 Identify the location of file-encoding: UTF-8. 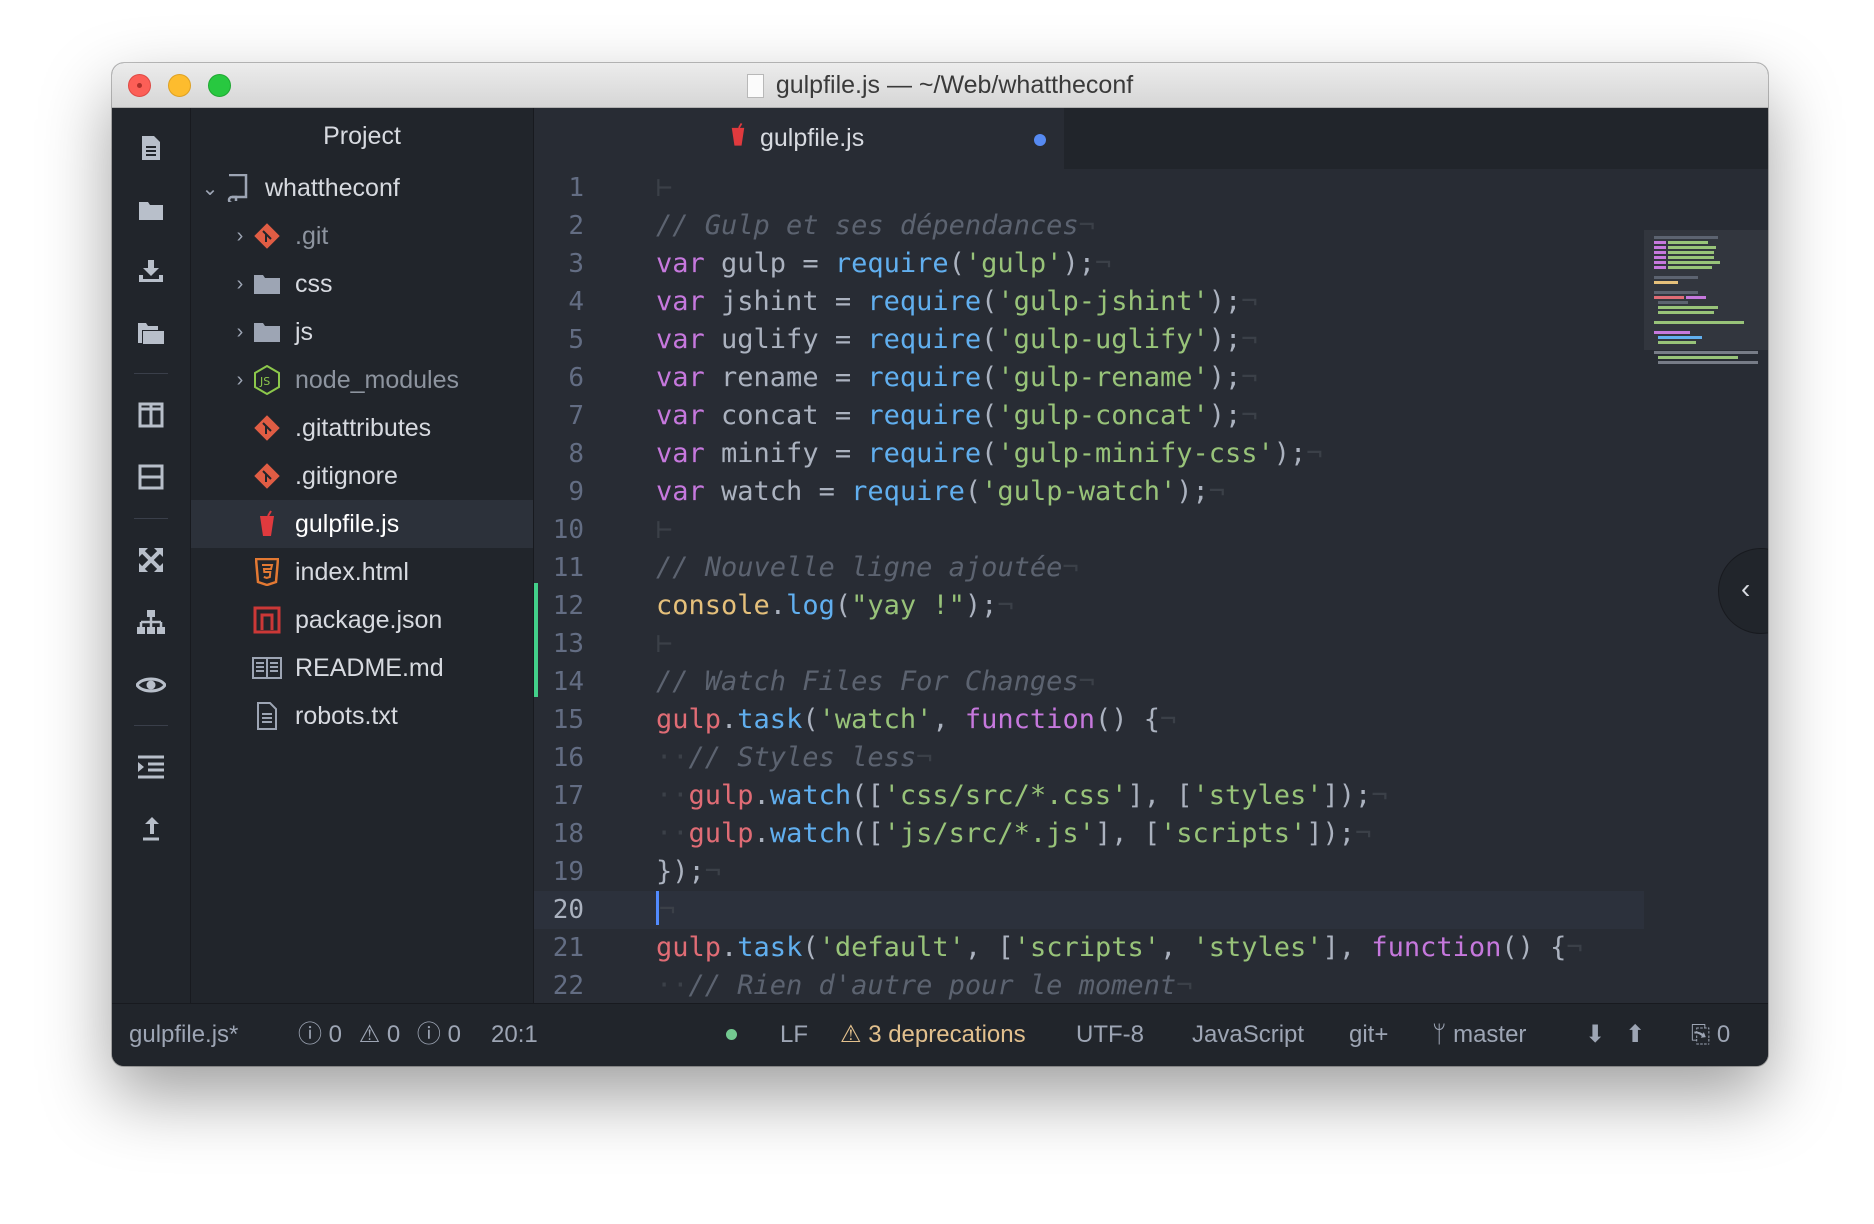
(1110, 1035).